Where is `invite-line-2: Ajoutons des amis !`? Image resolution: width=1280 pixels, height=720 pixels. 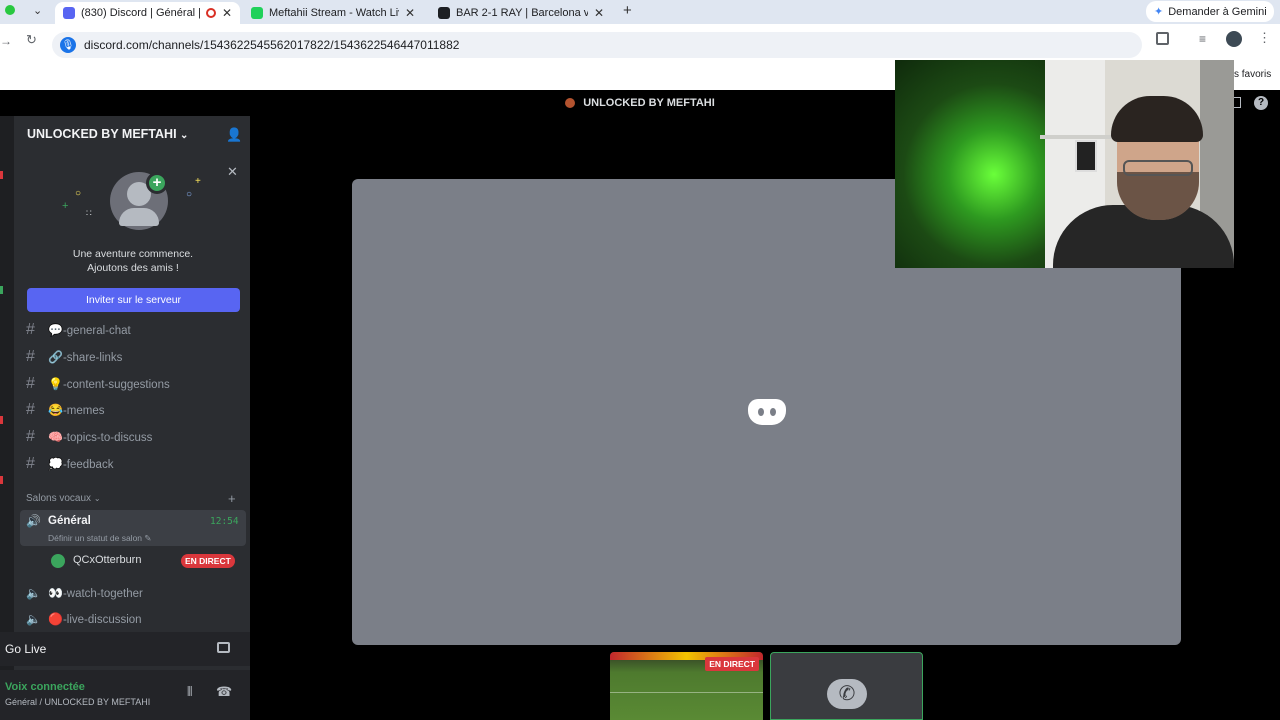
invite-line-2: Ajoutons des amis ! is located at coordinates (133, 268).